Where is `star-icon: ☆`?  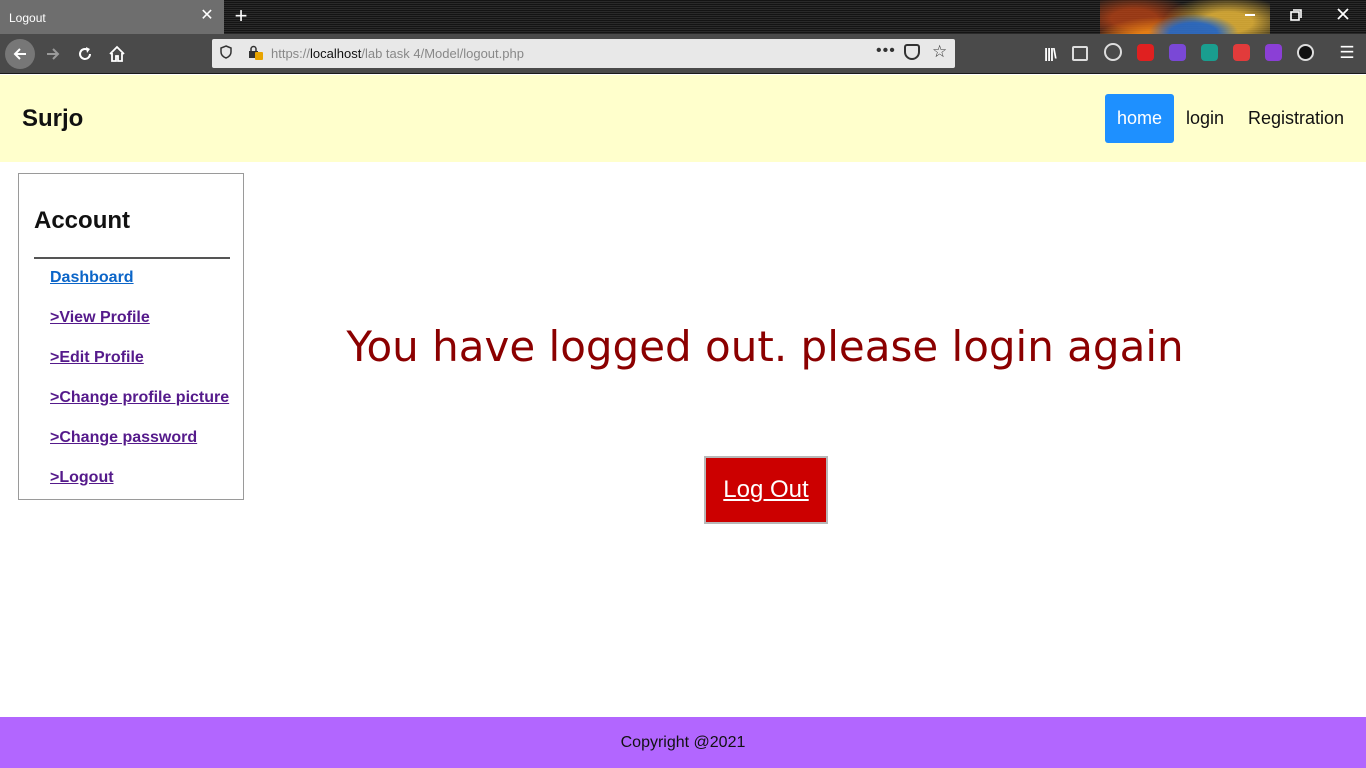 star-icon: ☆ is located at coordinates (939, 52).